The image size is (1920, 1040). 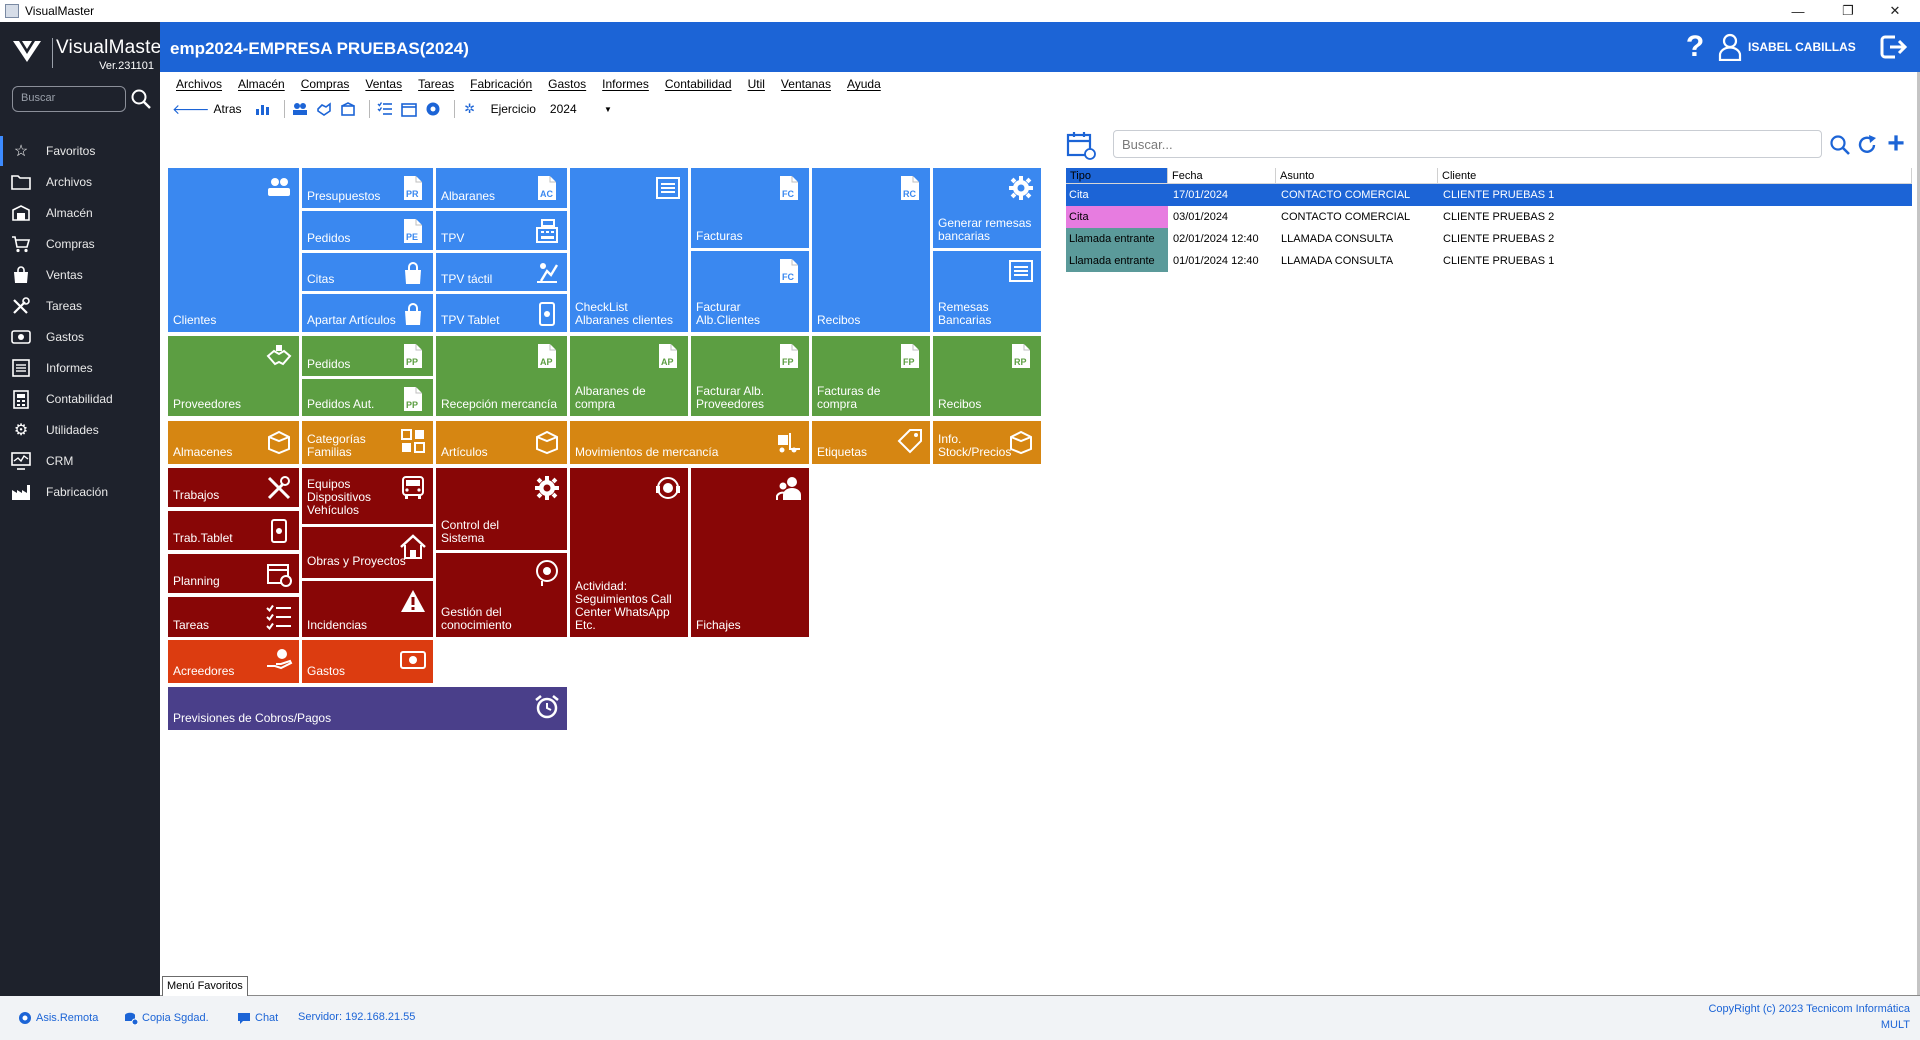 I want to click on tile-incidencias: Incidencias, so click(x=367, y=609).